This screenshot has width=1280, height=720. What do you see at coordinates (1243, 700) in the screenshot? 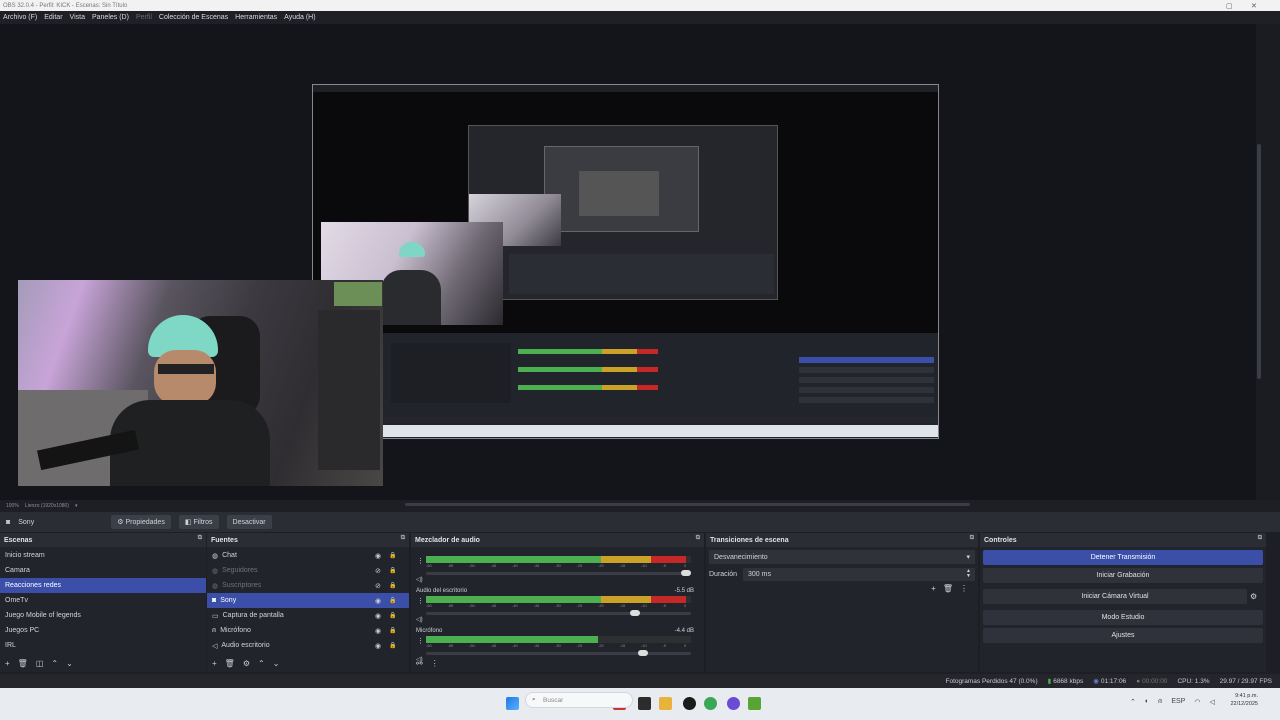
I see `clock: 9:41 p.m. 22/12/2025` at bounding box center [1243, 700].